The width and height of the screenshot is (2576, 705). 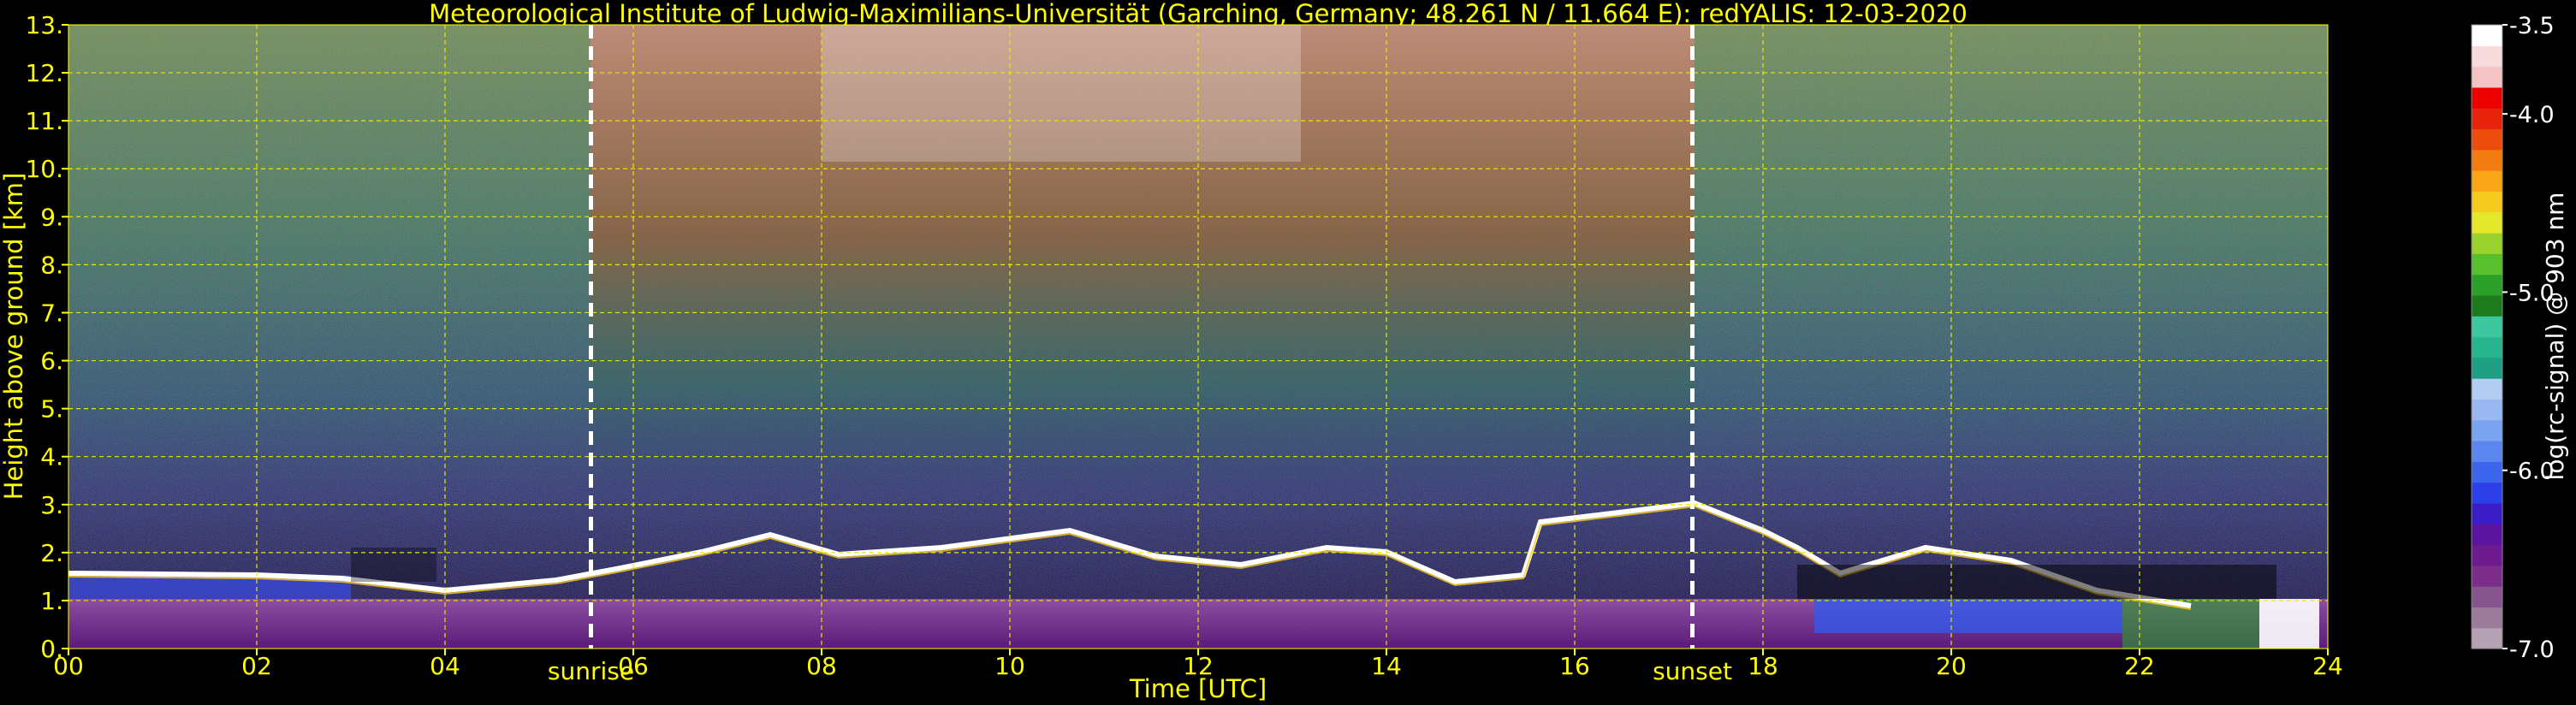 I want to click on colorbar, so click(x=2487, y=336).